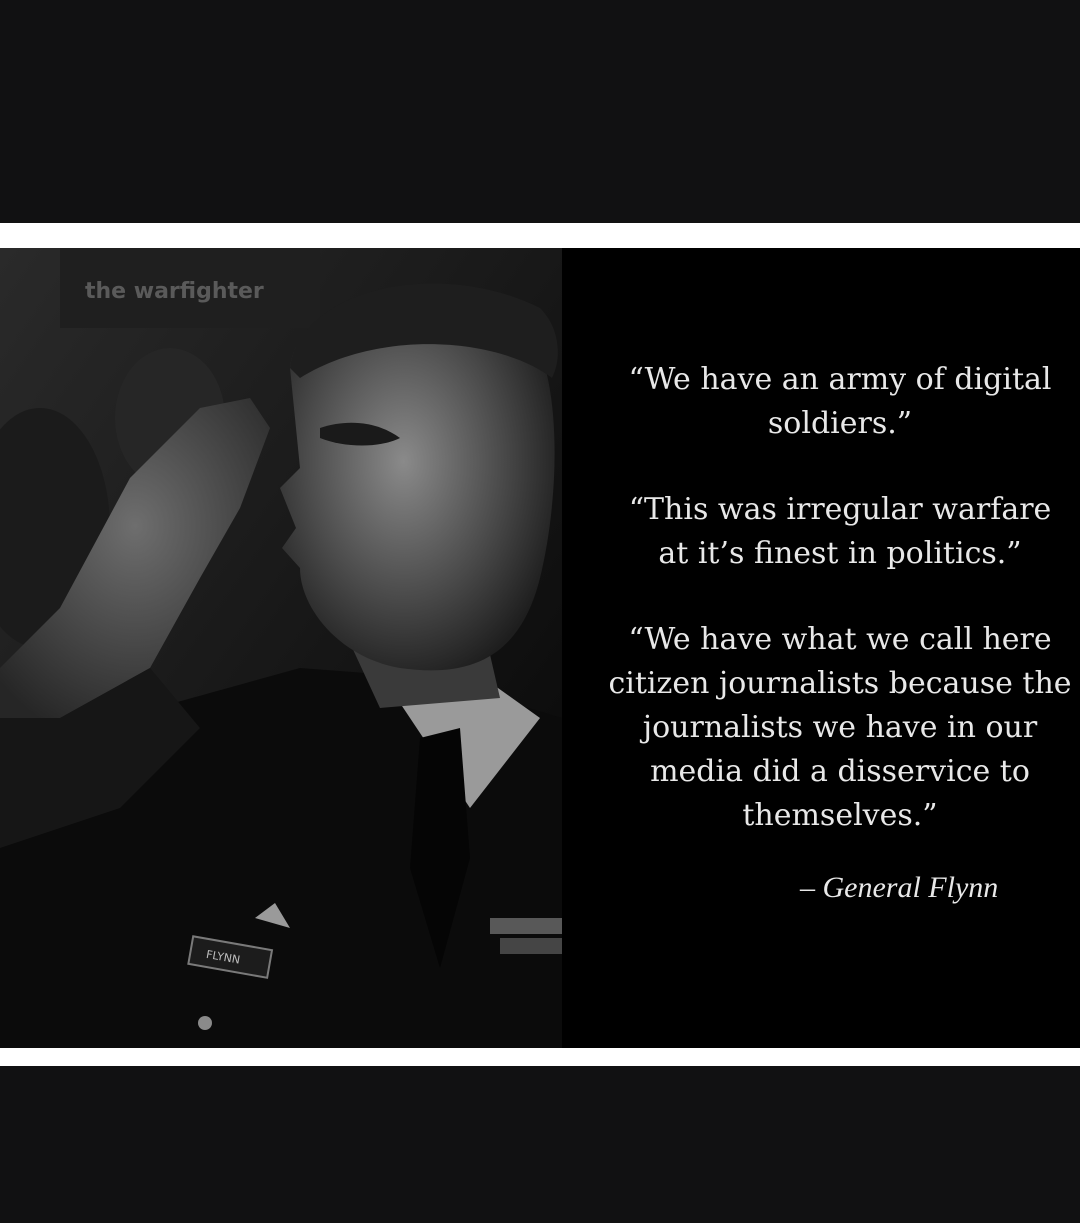  I want to click on attribution: – General Flynn, so click(899, 887).